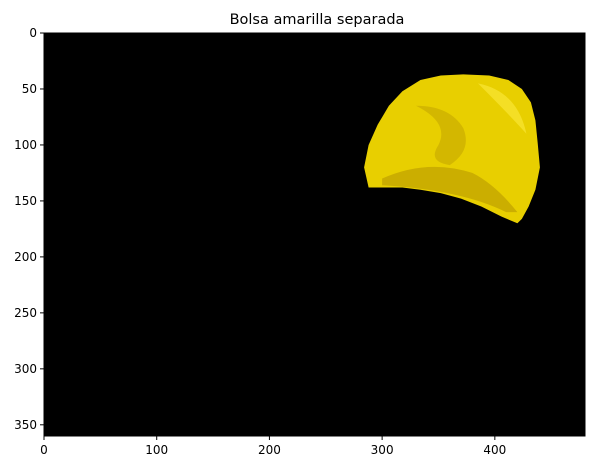 The image size is (594, 470). What do you see at coordinates (382, 450) in the screenshot?
I see `x-tick-label: 300` at bounding box center [382, 450].